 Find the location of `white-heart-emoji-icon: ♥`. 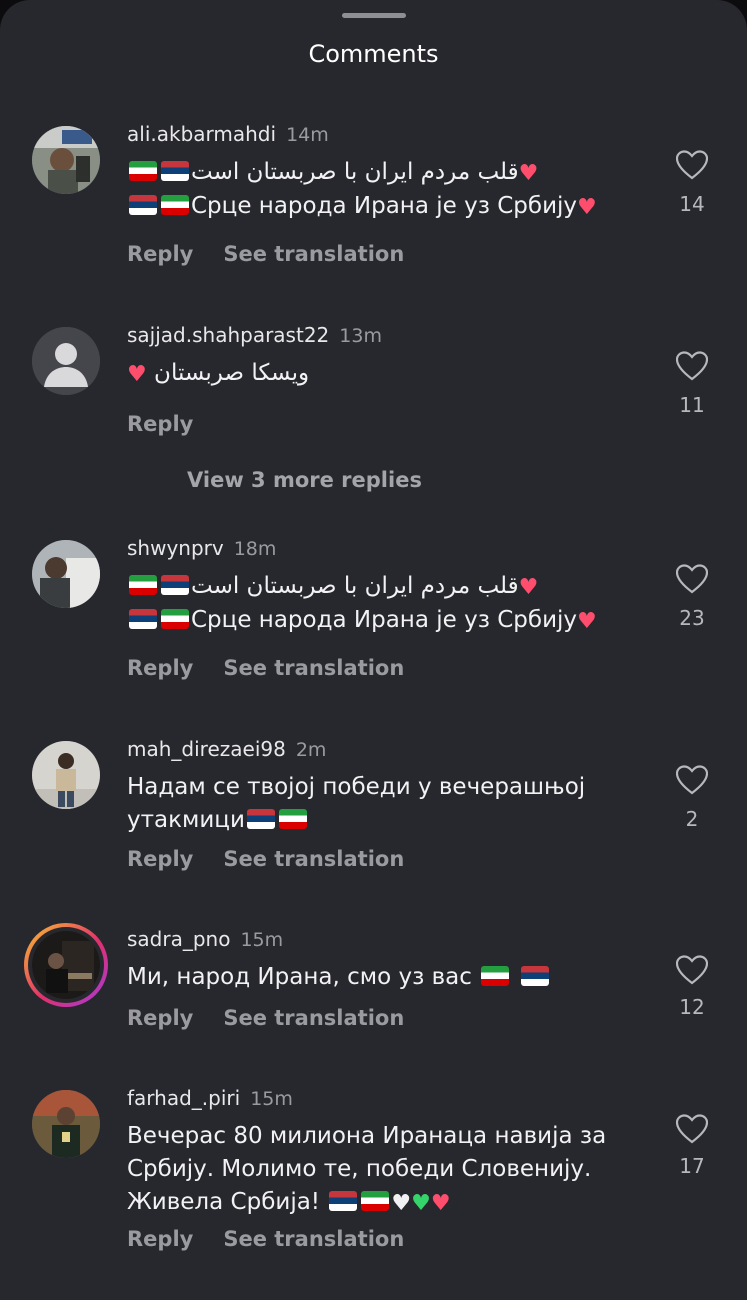

white-heart-emoji-icon: ♥ is located at coordinates (401, 1203).